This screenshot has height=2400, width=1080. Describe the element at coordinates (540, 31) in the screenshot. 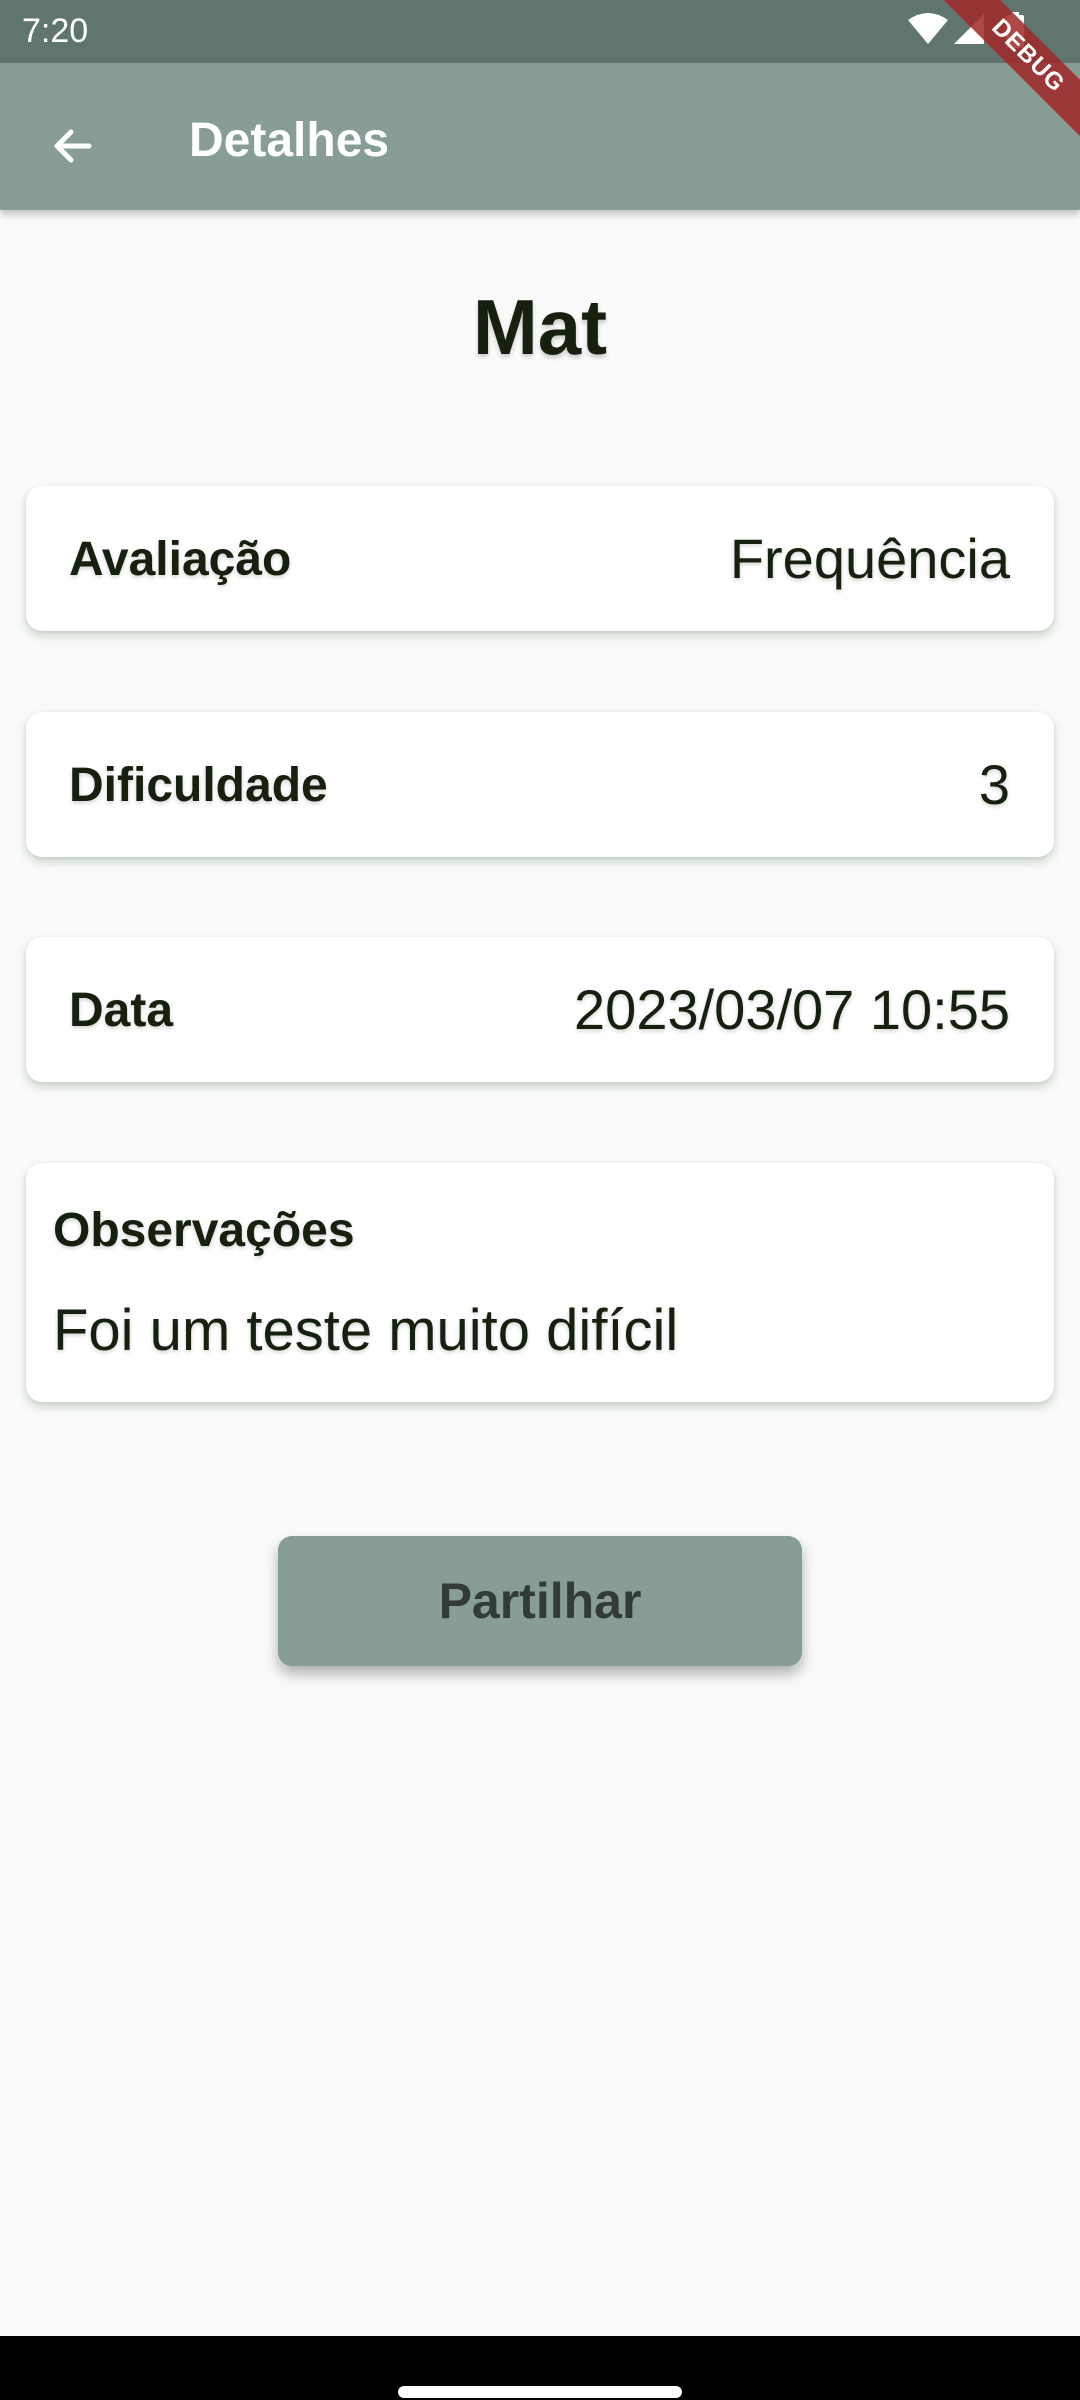

I see `status-bar: 7:20` at that location.